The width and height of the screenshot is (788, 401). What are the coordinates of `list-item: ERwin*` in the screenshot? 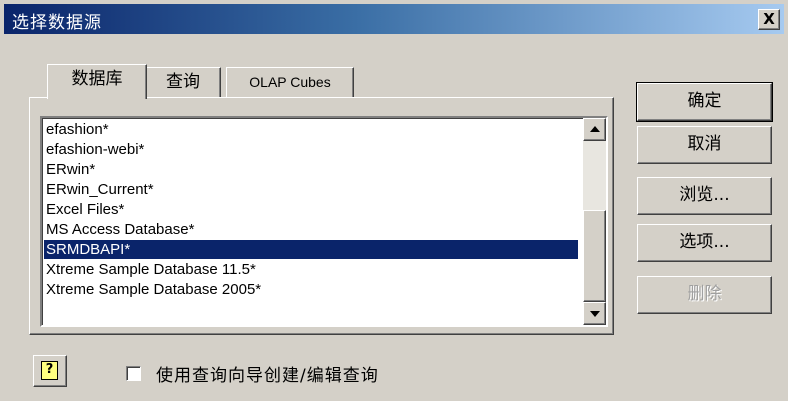 It's located at (70, 169).